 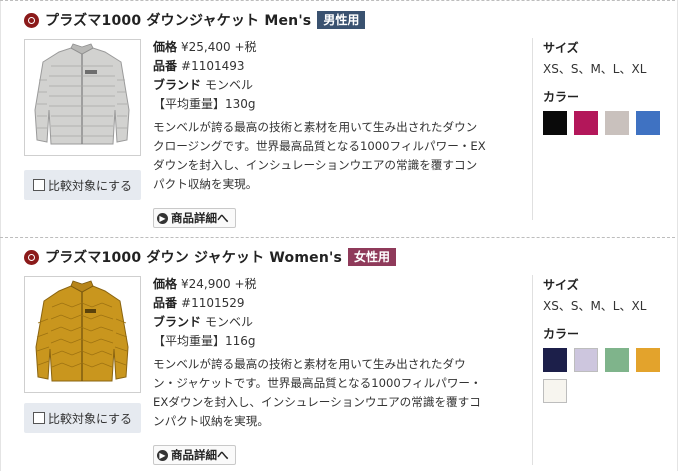 What do you see at coordinates (205, 184) in the screenshot?
I see `description-line: パクト収納を実現。` at bounding box center [205, 184].